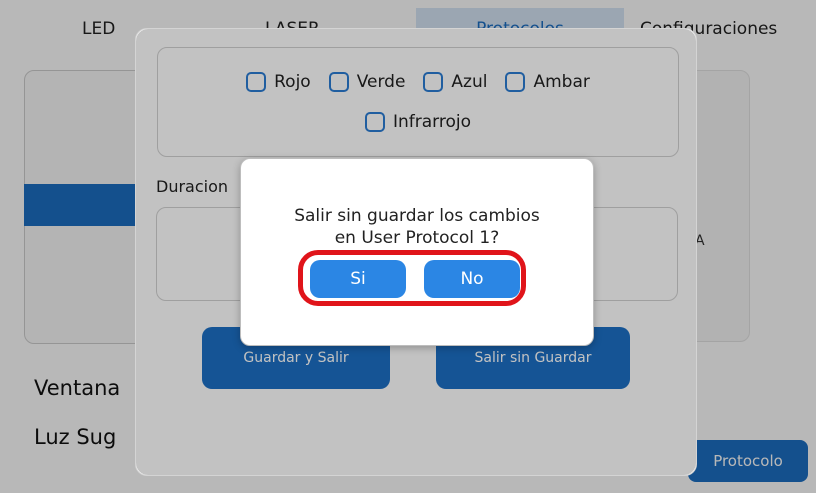  What do you see at coordinates (417, 216) in the screenshot?
I see `modal-message-line1: Salir sin guardar los cambios` at bounding box center [417, 216].